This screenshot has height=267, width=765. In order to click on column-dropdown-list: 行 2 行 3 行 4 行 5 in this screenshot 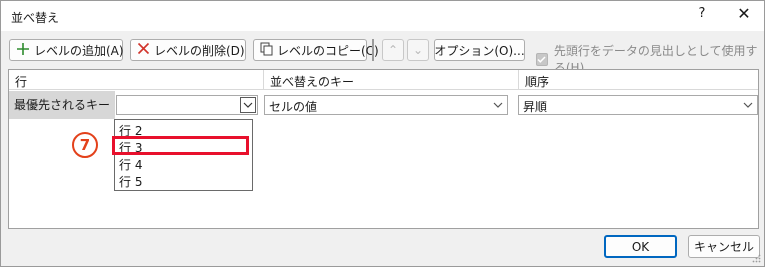, I will do `click(183, 155)`.